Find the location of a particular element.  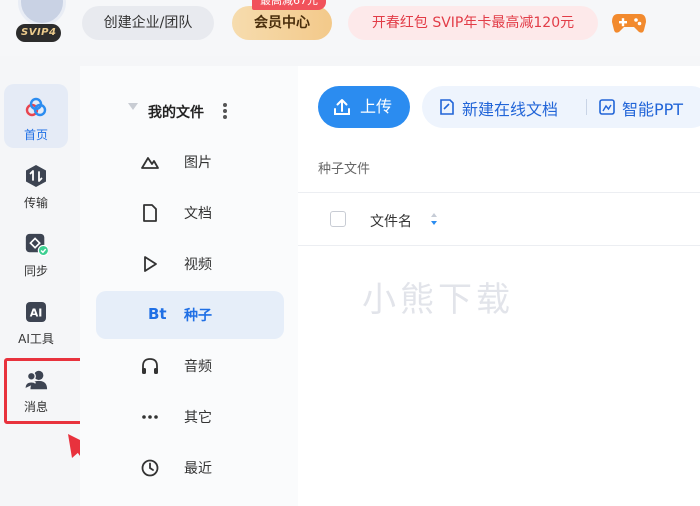

more-dots-icon is located at coordinates (150, 417).